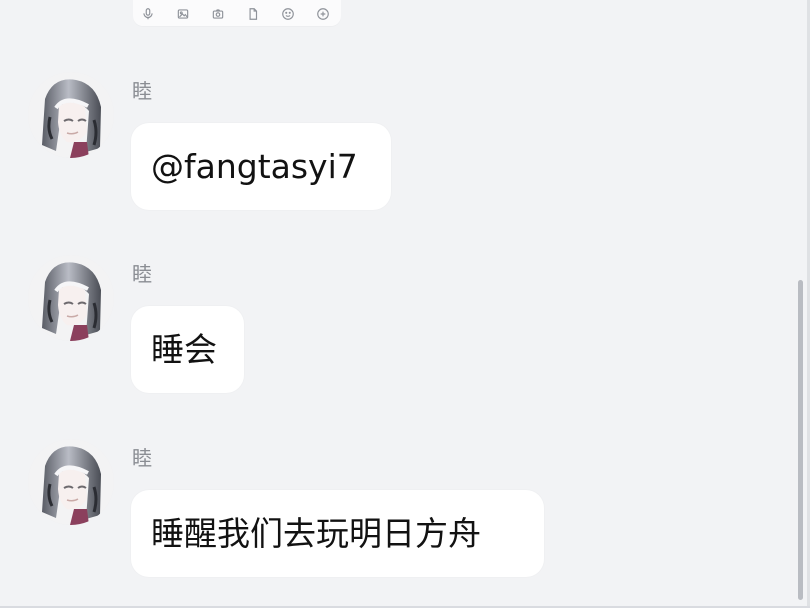  What do you see at coordinates (254, 166) in the screenshot?
I see `message-text: @fangtasyi7` at bounding box center [254, 166].